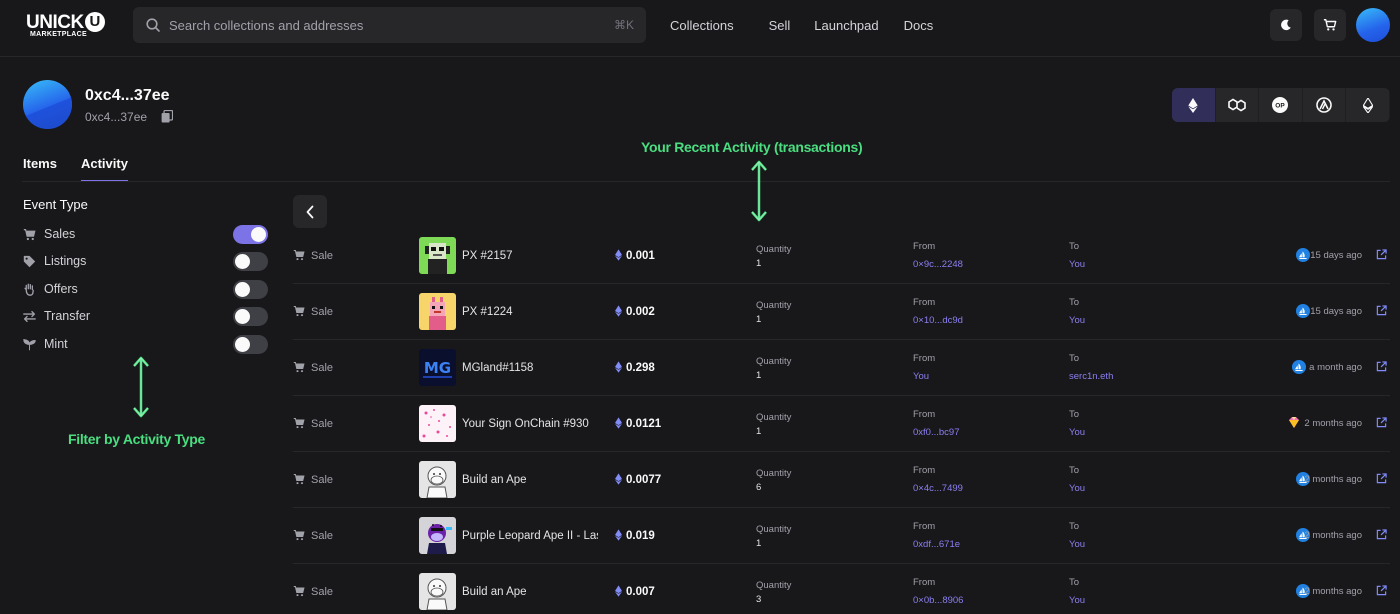  What do you see at coordinates (1091, 376) in the screenshot?
I see `to-address: serc1n.eth` at bounding box center [1091, 376].